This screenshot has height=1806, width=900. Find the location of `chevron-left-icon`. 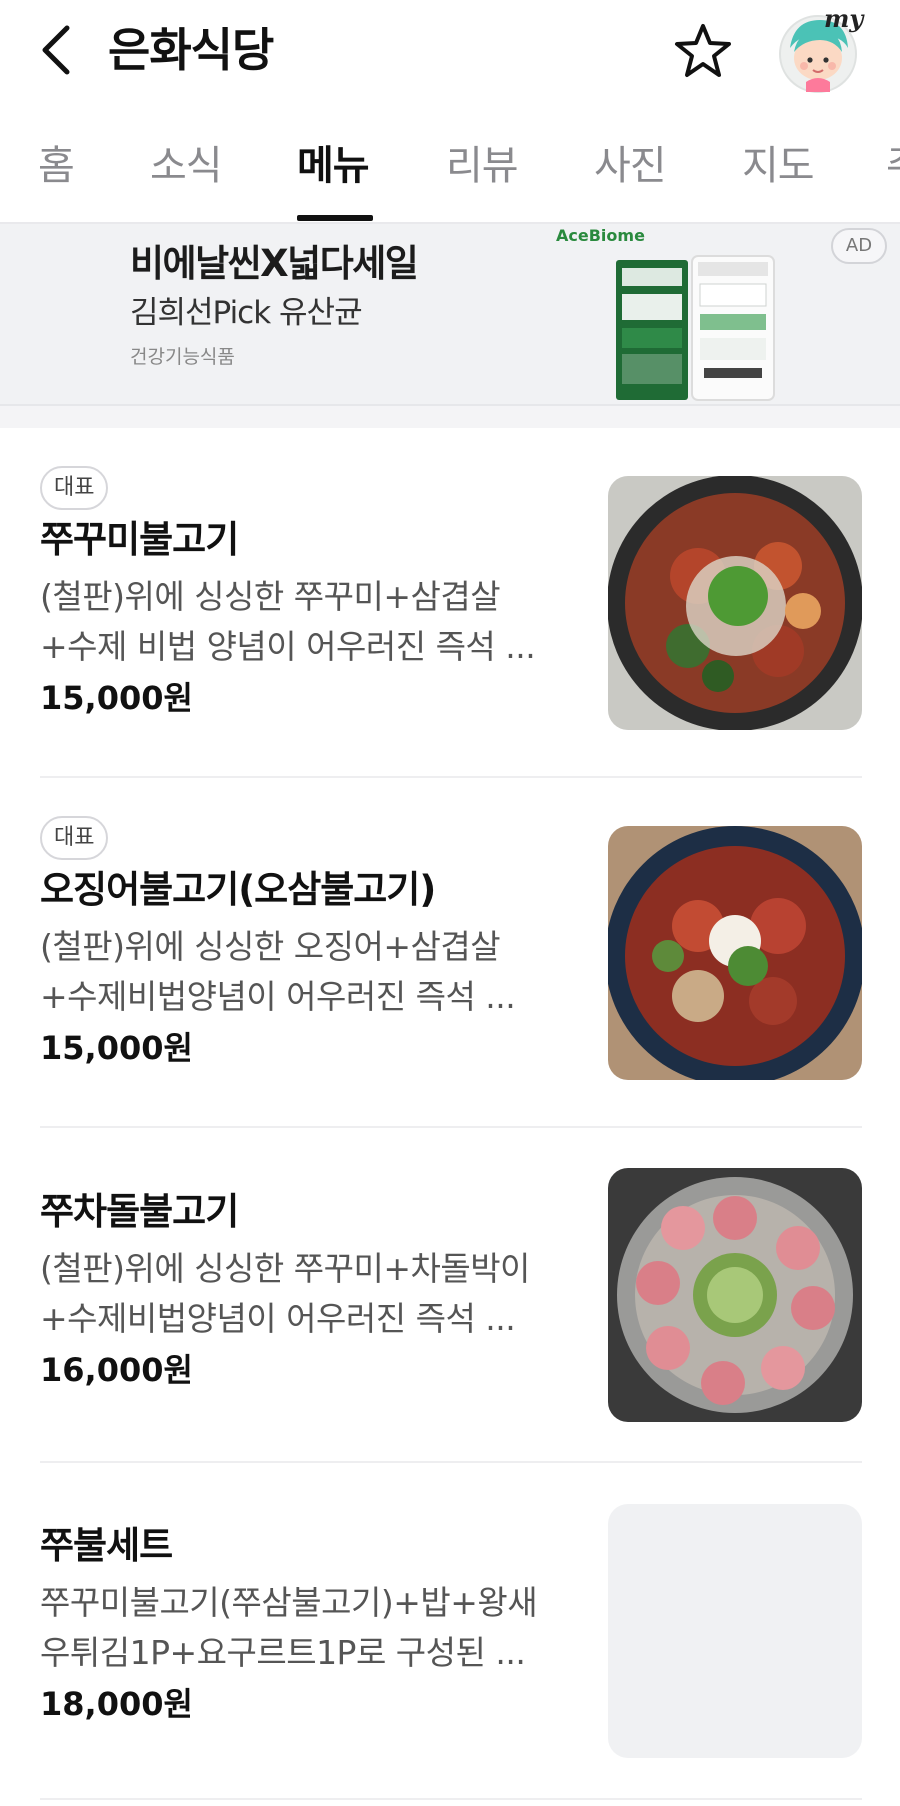

chevron-left-icon is located at coordinates (56, 50).